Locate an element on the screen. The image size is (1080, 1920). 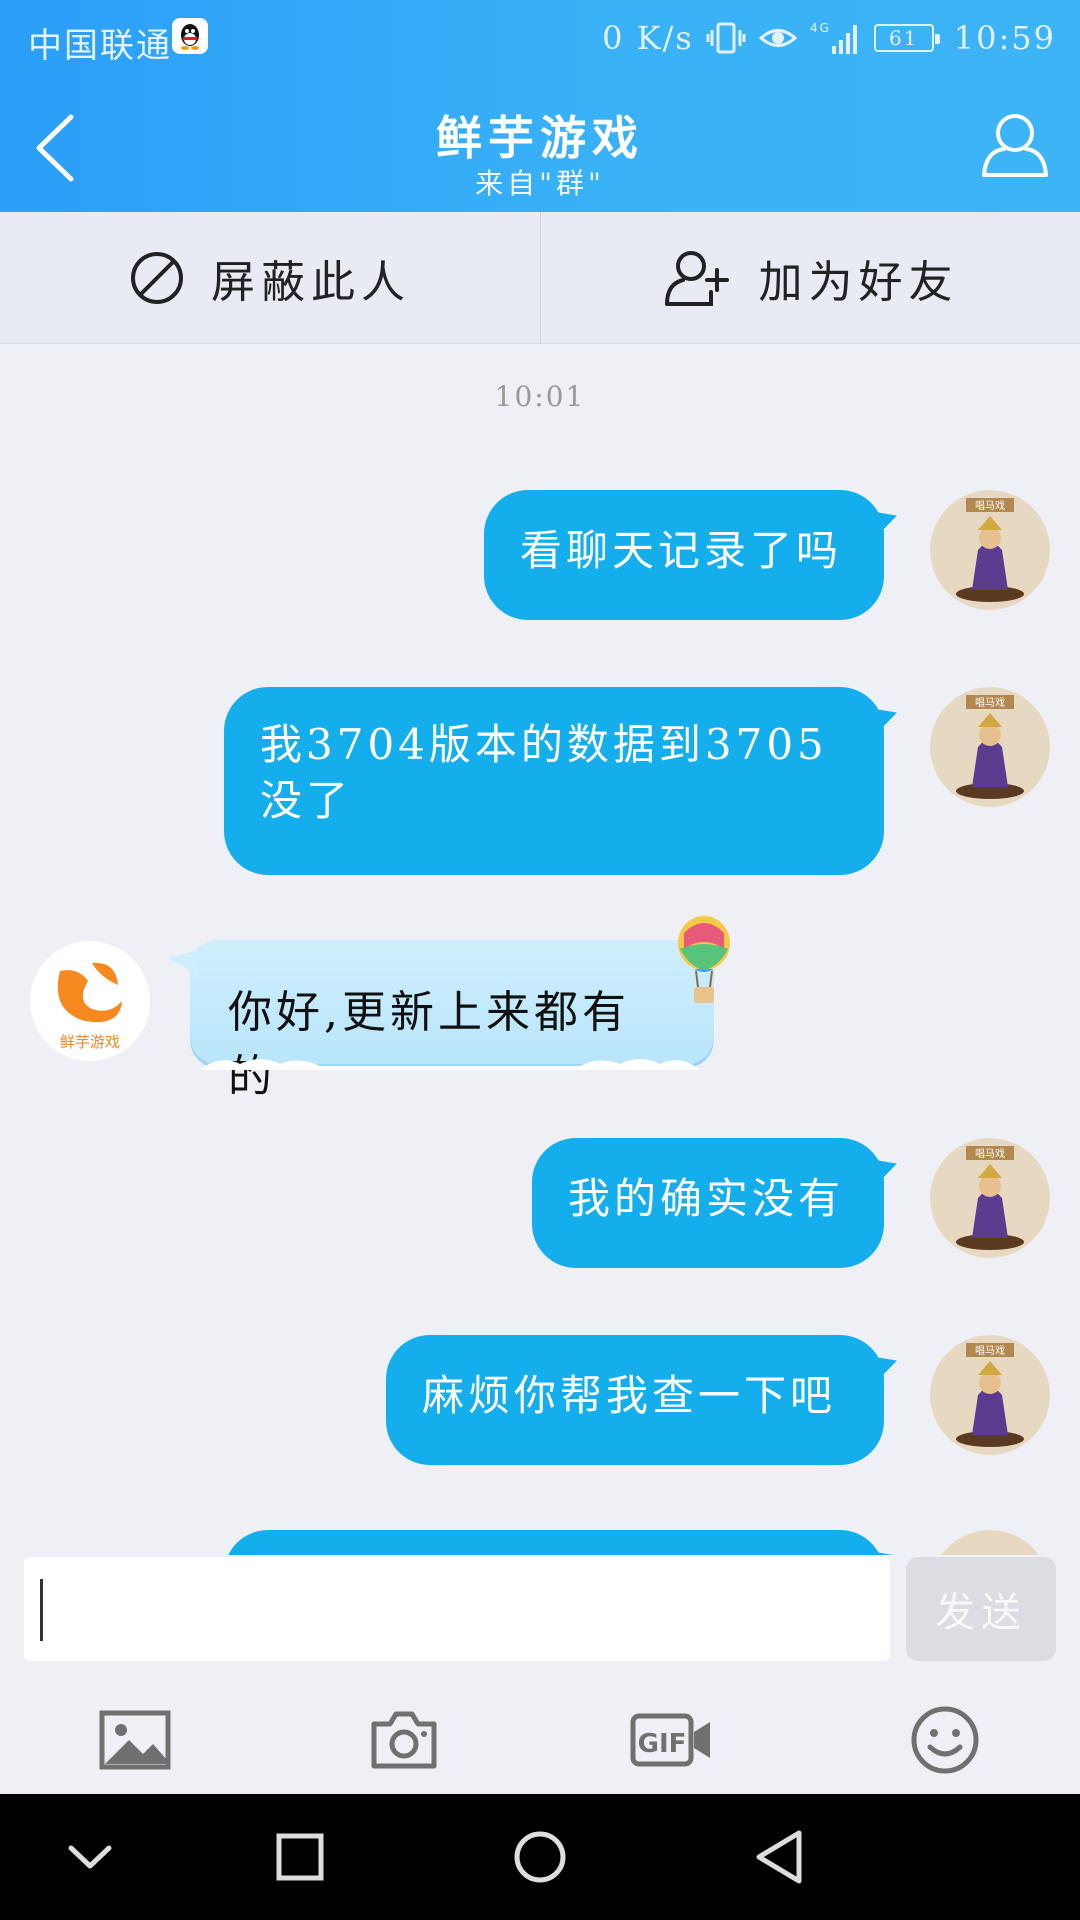
camera-icon is located at coordinates (404, 1740).